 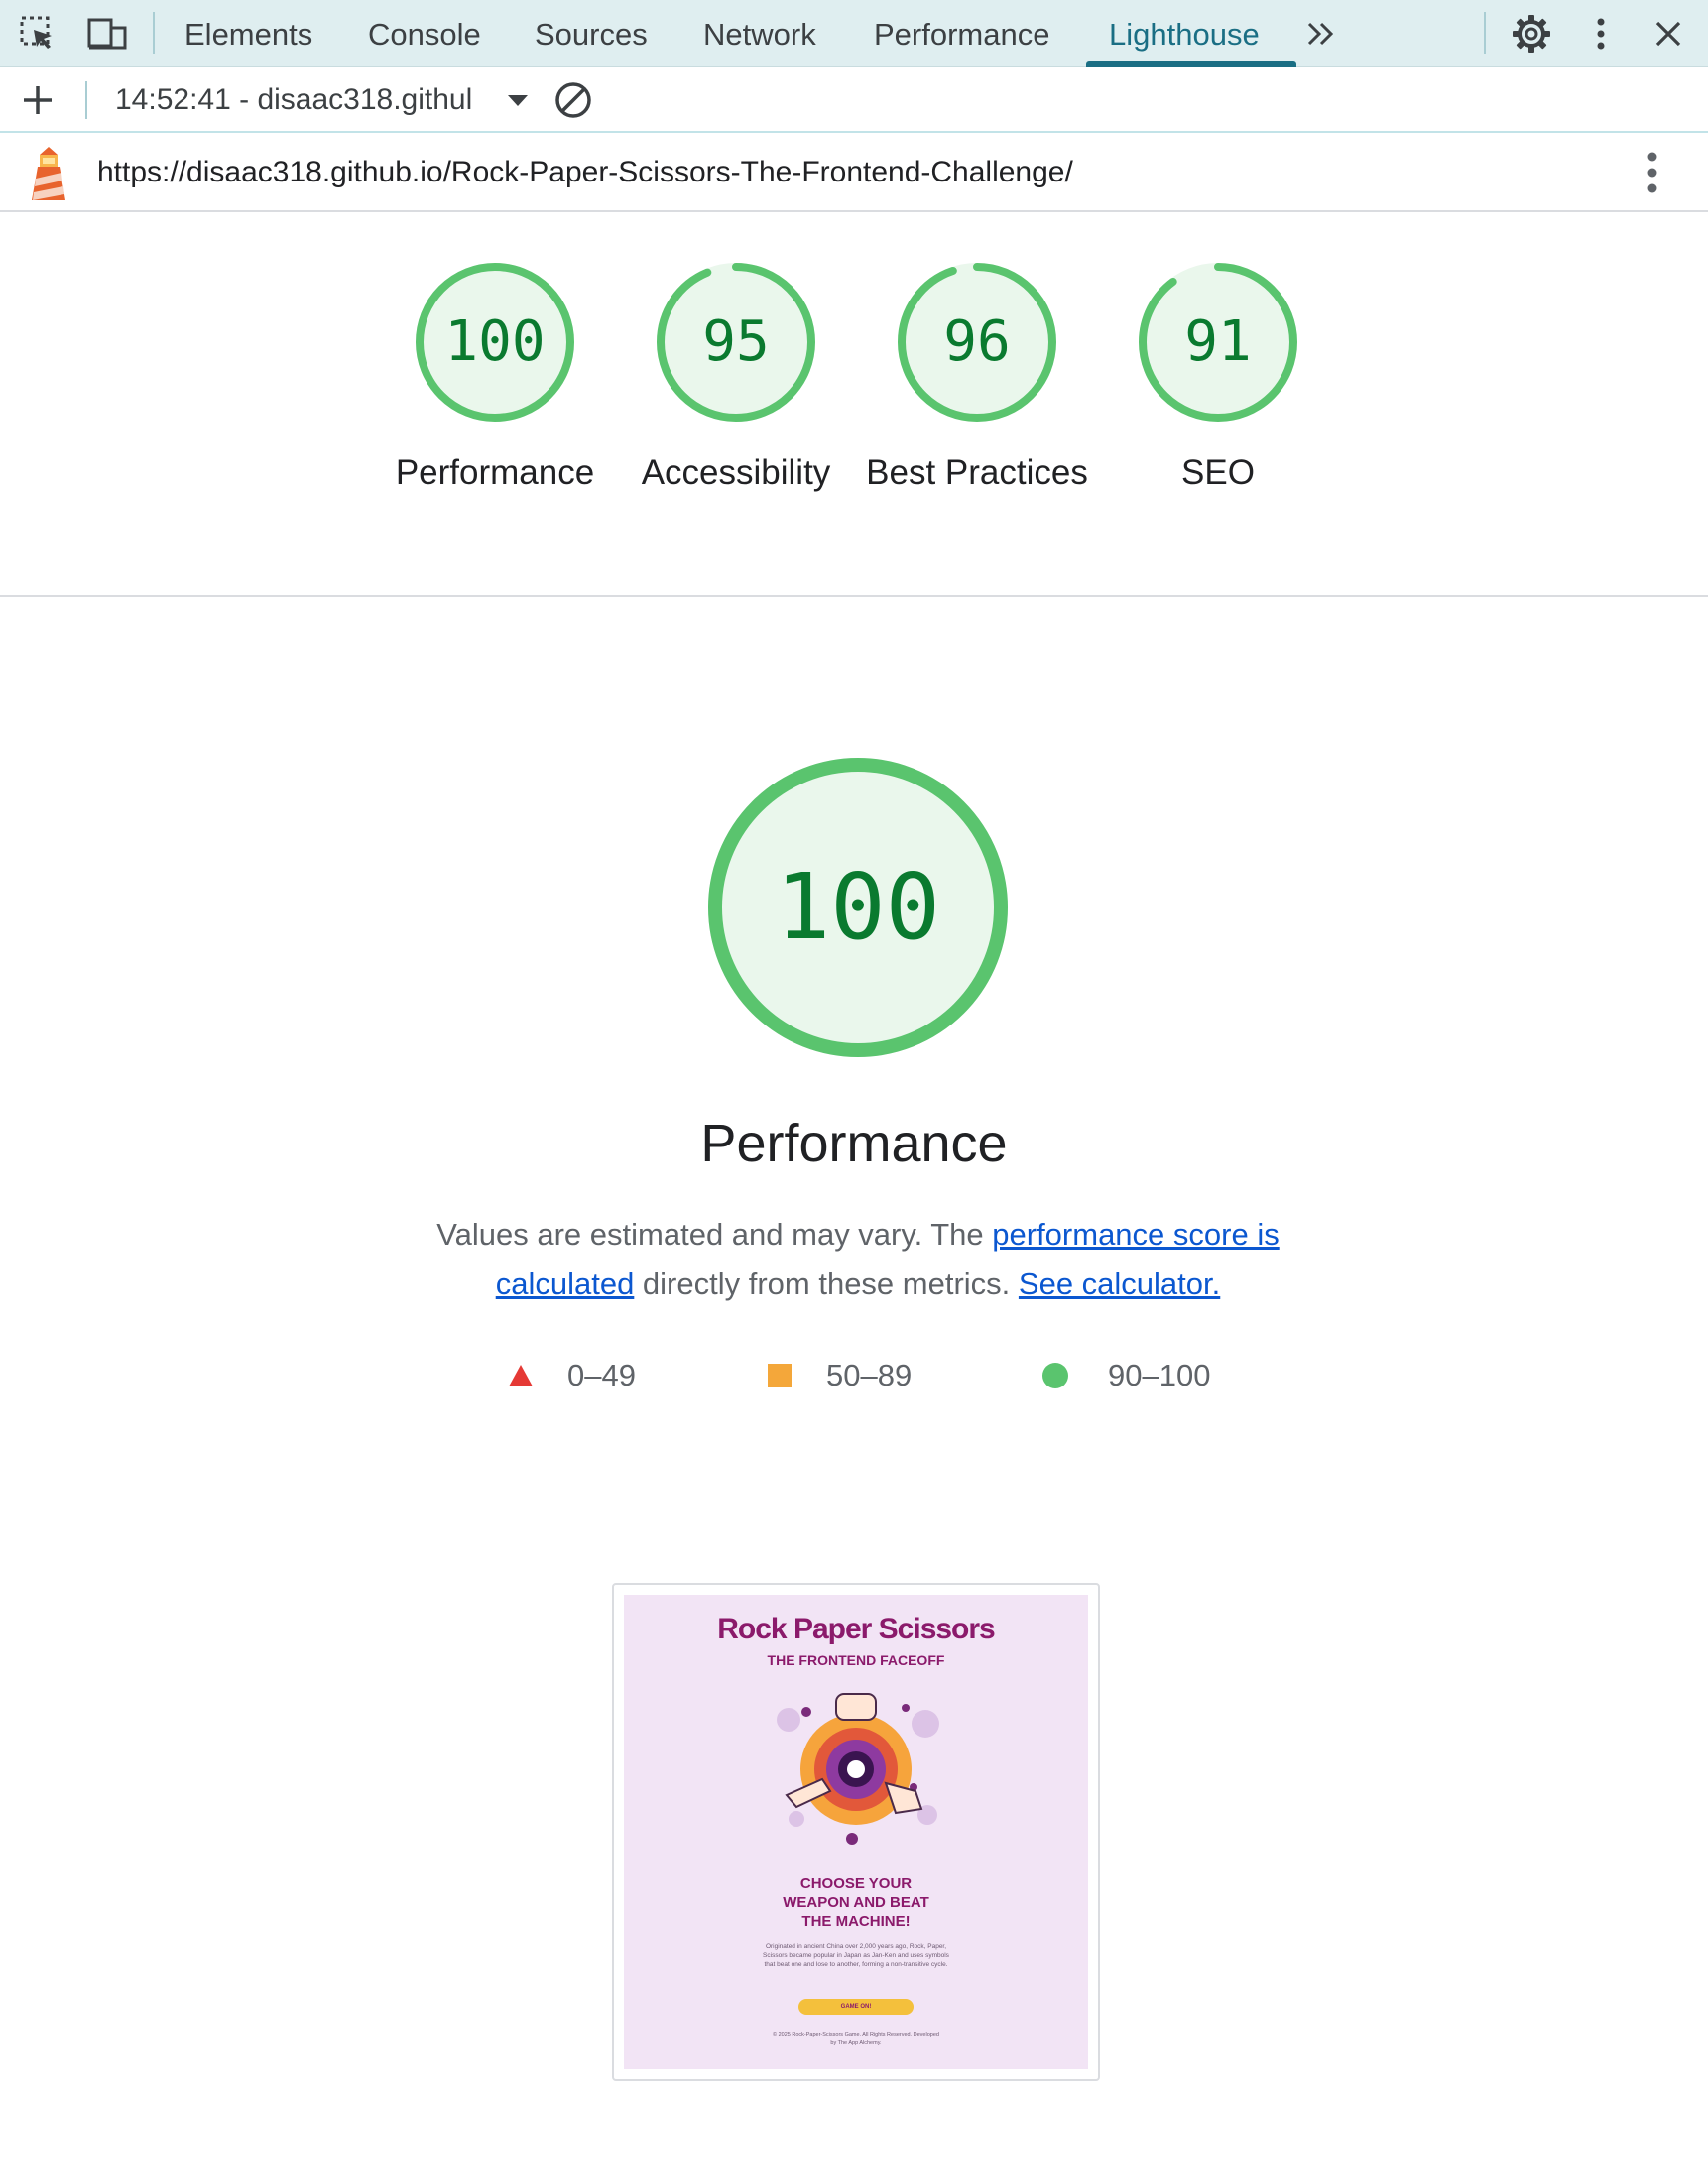 I want to click on score-value: 100, so click(x=495, y=341).